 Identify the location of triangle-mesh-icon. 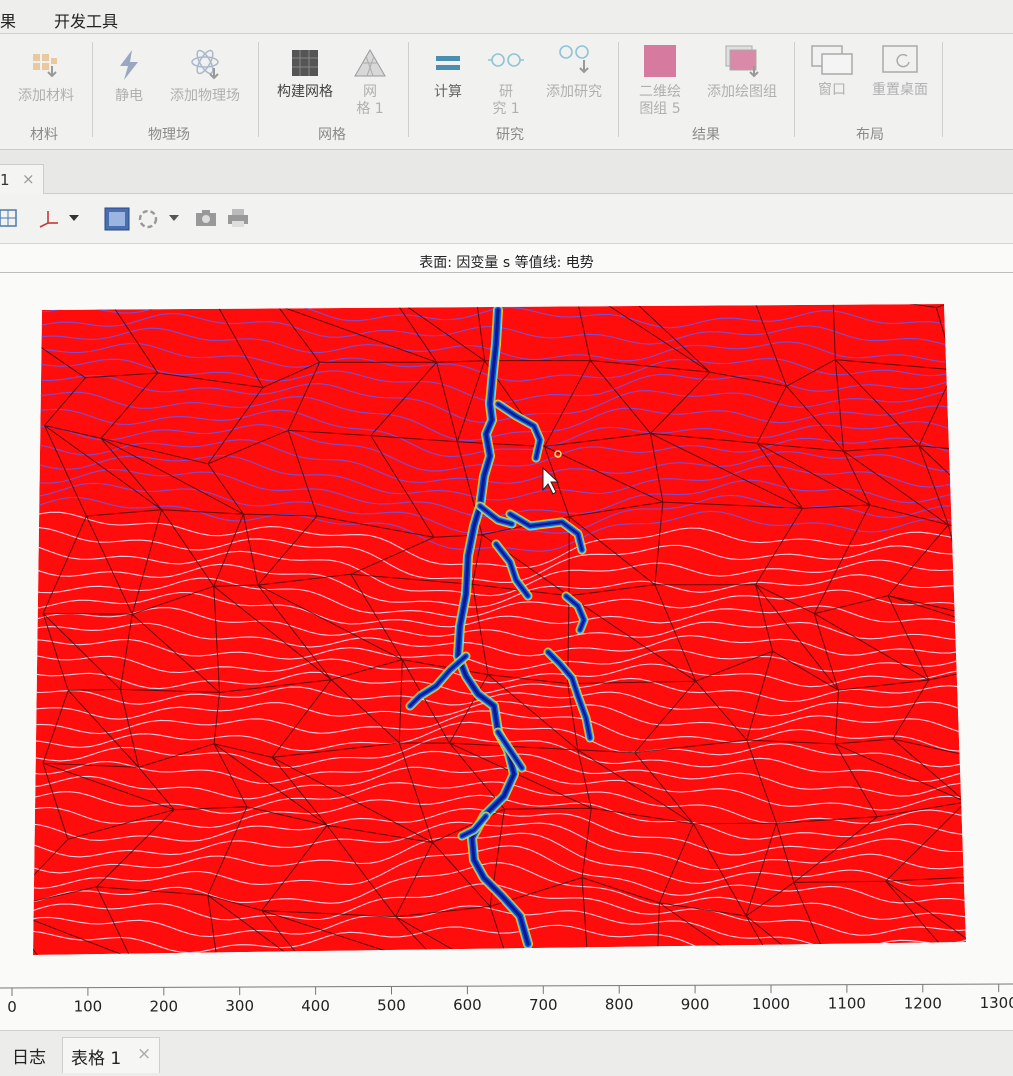
(370, 62).